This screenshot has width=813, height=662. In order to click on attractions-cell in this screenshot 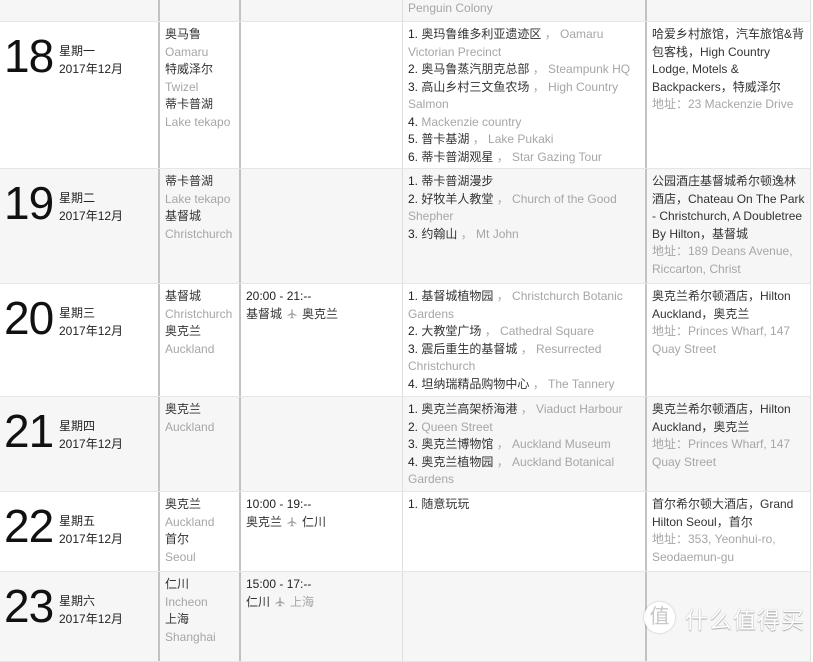, I will do `click(525, 616)`.